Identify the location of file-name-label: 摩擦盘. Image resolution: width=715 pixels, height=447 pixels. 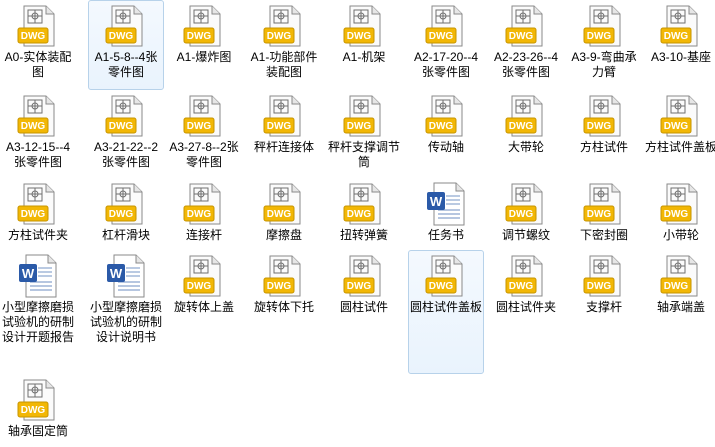
(283, 235).